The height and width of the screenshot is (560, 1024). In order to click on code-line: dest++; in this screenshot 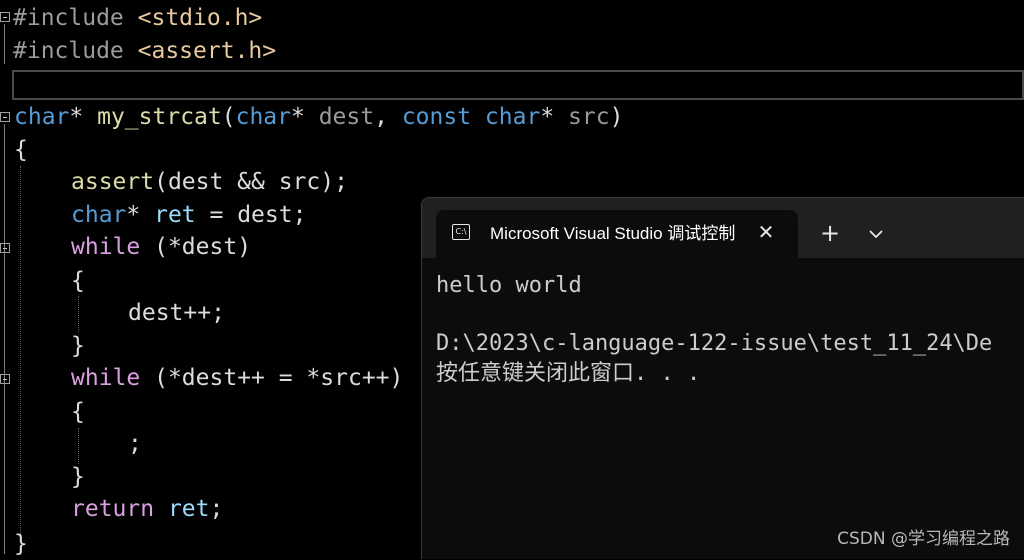, I will do `click(176, 313)`.